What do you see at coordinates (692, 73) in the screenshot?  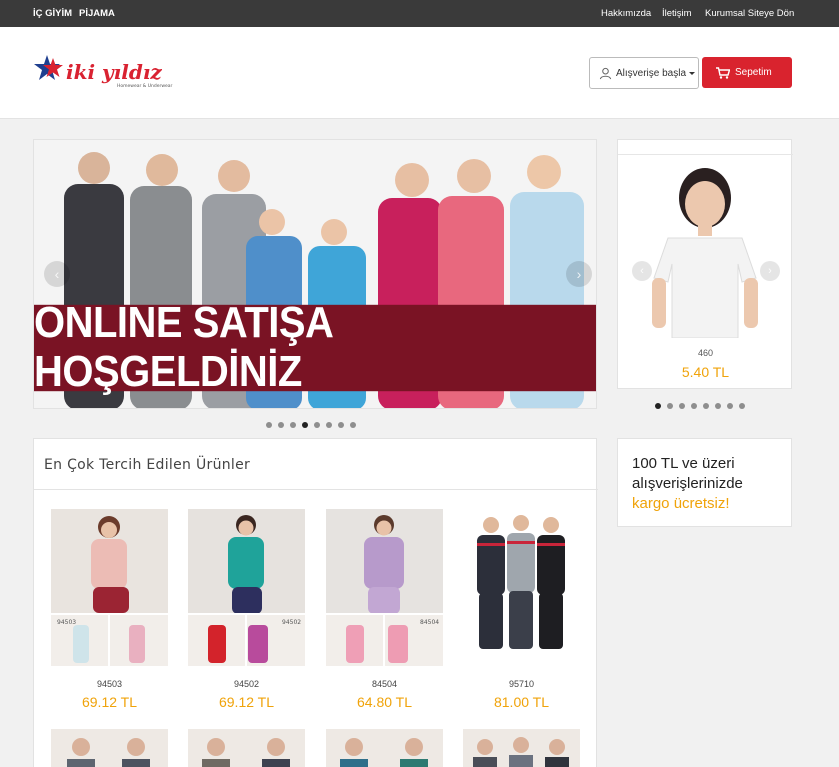 I see `chevron-down-icon` at bounding box center [692, 73].